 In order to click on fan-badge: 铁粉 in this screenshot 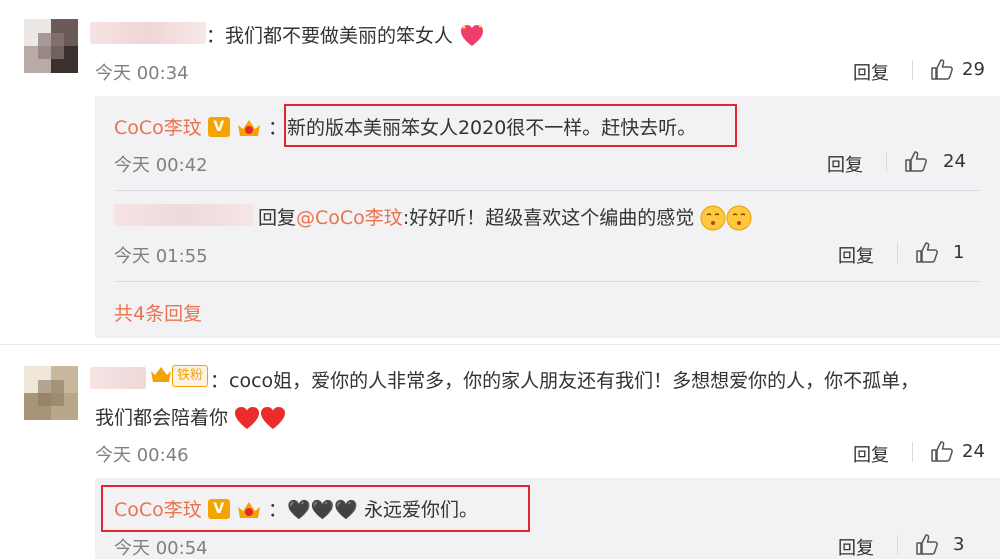, I will do `click(179, 376)`.